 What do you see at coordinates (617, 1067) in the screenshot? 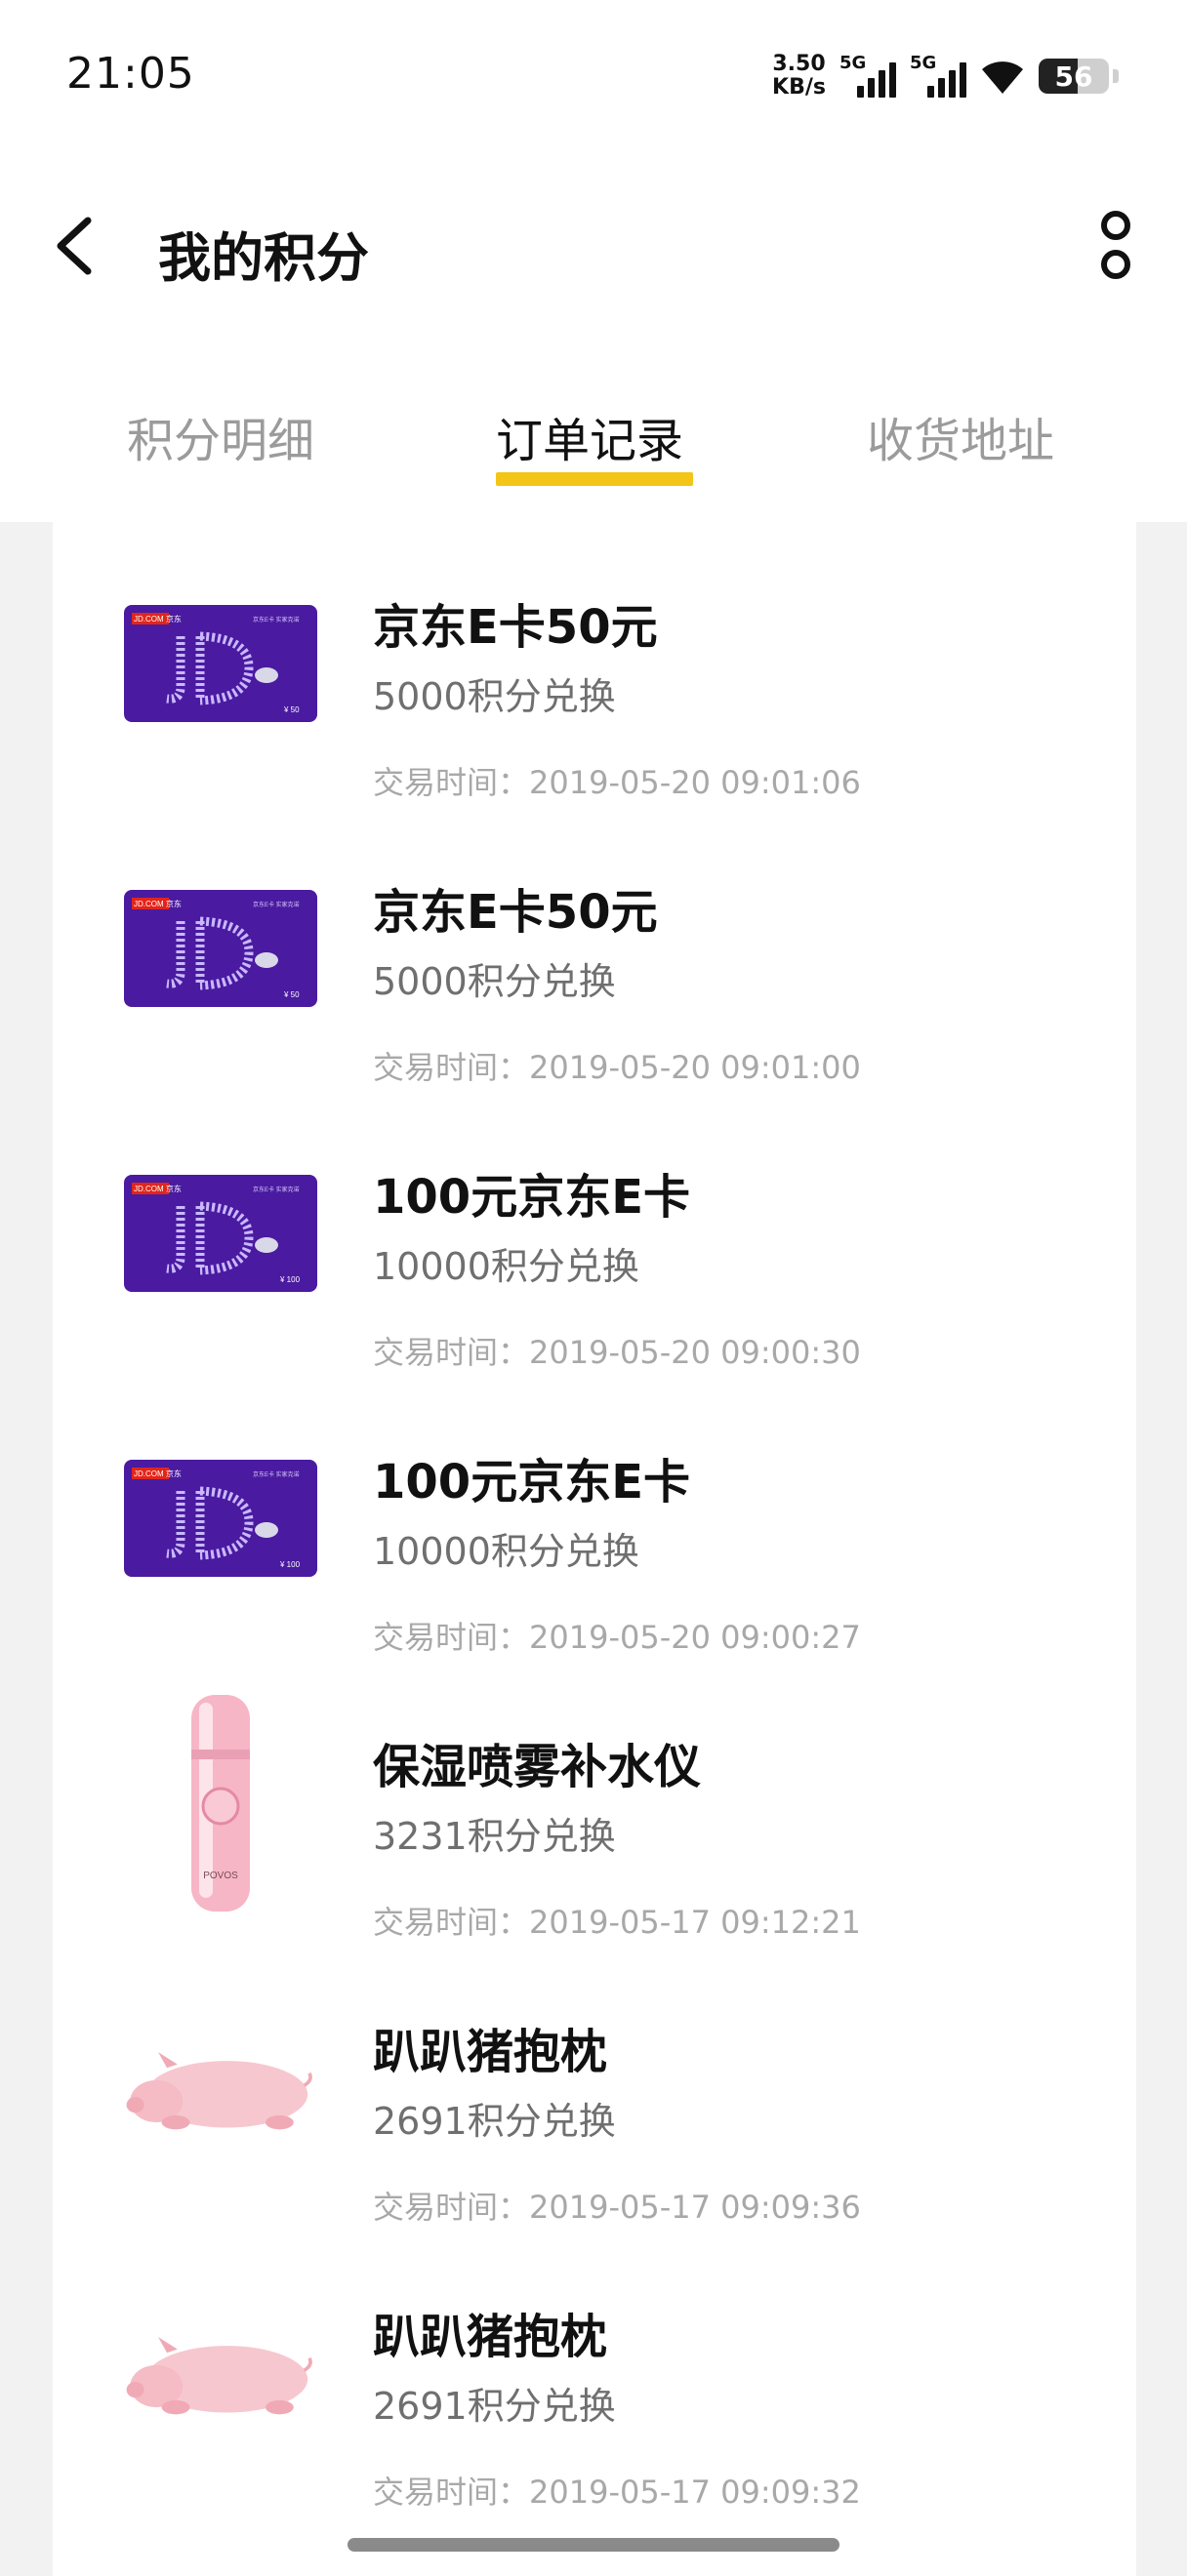
I see `item-time: 交易时间：2019-05-20 09:01:00` at bounding box center [617, 1067].